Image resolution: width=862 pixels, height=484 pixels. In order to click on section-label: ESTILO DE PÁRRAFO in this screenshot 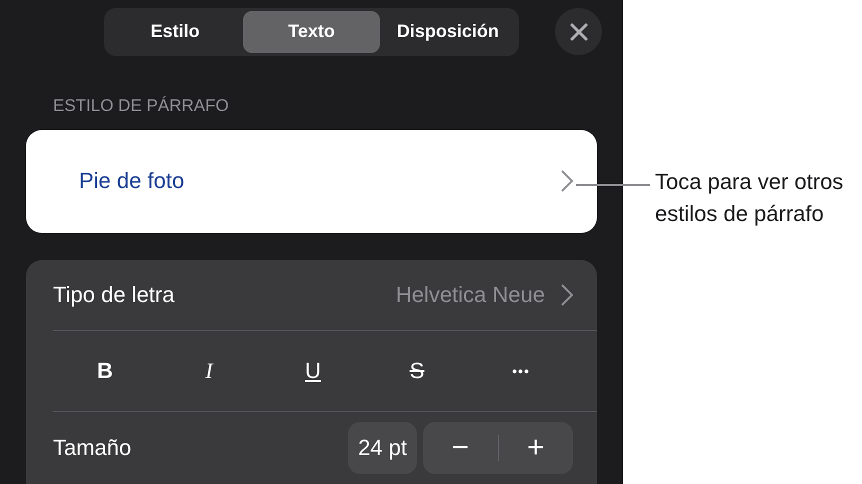, I will do `click(141, 106)`.